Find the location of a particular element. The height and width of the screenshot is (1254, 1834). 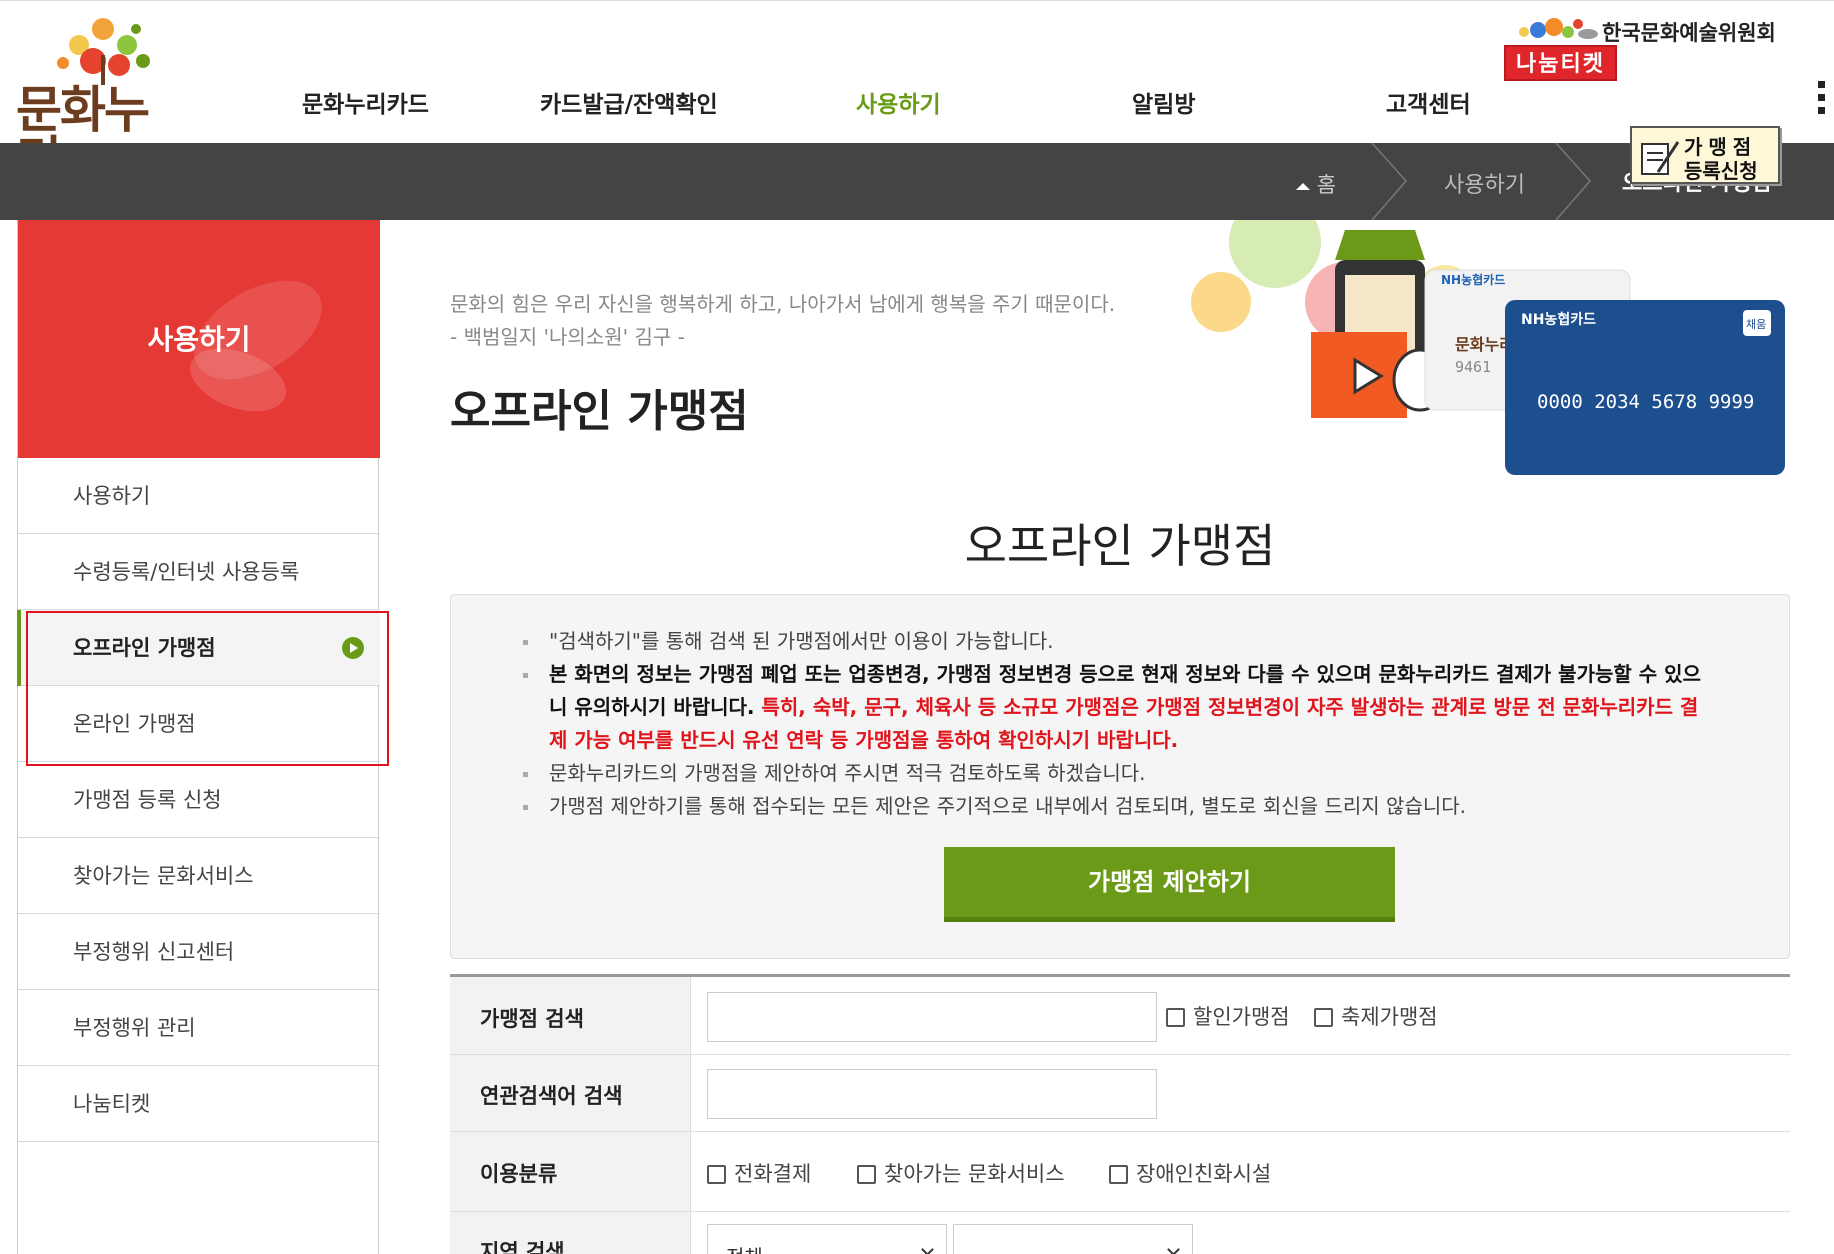

related-search-label: 연관검색어 검색 is located at coordinates (551, 1096).